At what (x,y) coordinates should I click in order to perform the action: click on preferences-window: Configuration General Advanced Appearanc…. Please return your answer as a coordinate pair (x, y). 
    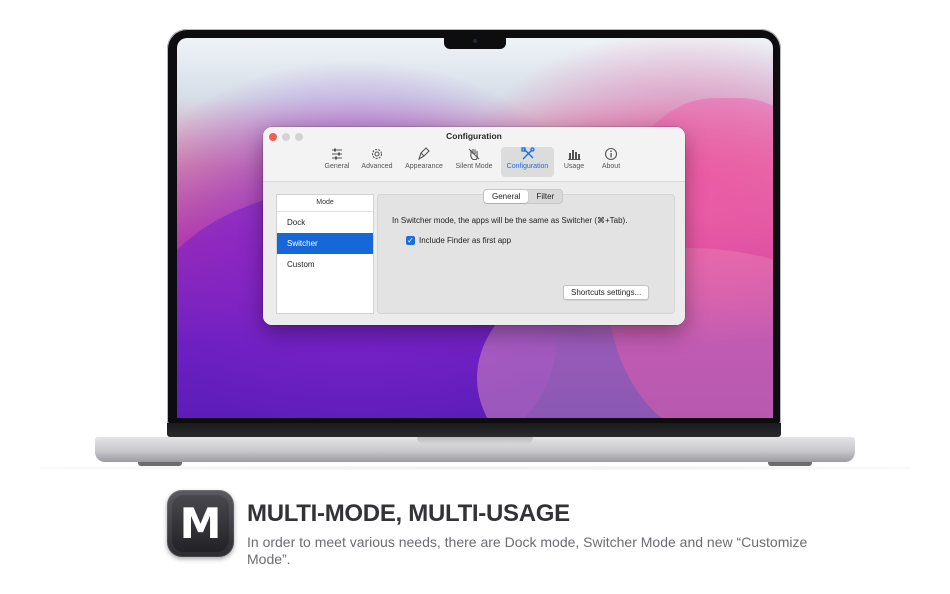
    Looking at the image, I should click on (474, 226).